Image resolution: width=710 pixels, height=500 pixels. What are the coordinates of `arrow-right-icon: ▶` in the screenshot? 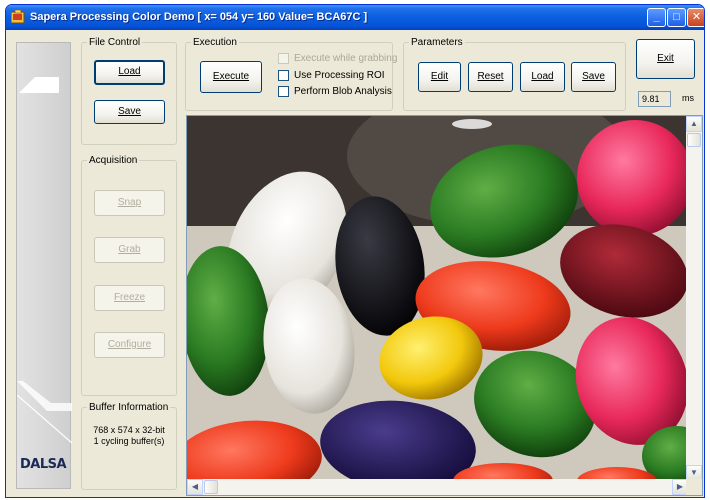 It's located at (680, 486).